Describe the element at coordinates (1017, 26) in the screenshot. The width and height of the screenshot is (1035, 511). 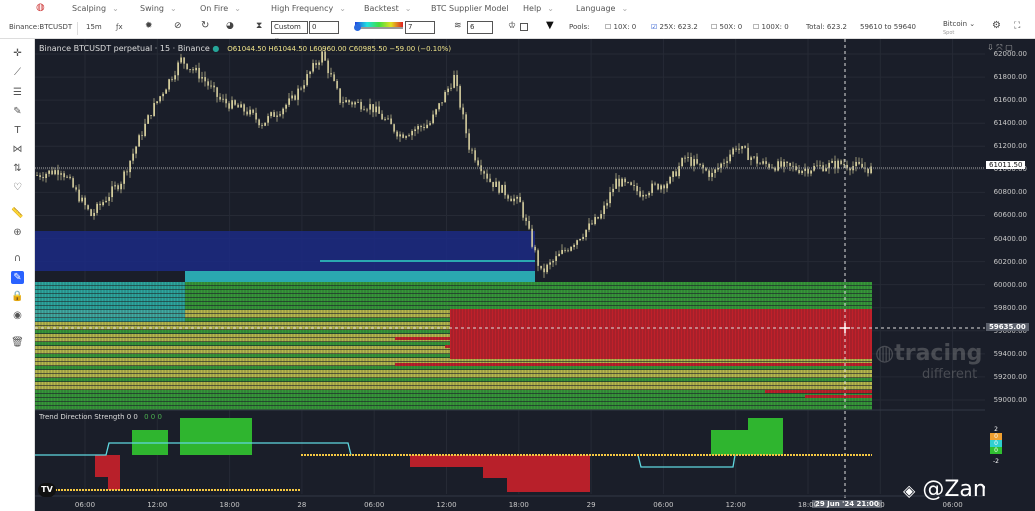
I see `fullscreen-icon: ⛶` at that location.